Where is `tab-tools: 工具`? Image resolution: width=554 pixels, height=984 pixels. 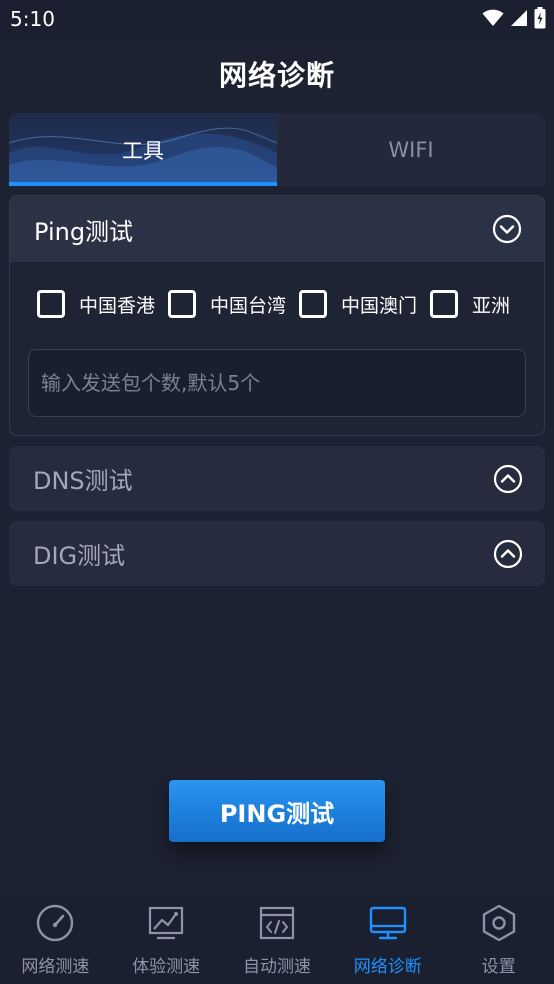 tab-tools: 工具 is located at coordinates (143, 149).